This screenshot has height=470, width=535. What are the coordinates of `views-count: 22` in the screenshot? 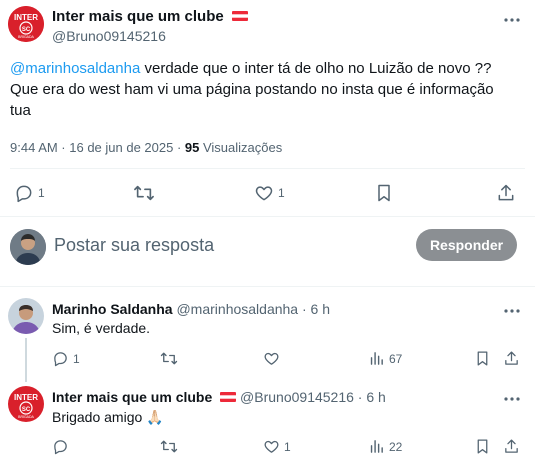 It's located at (396, 446).